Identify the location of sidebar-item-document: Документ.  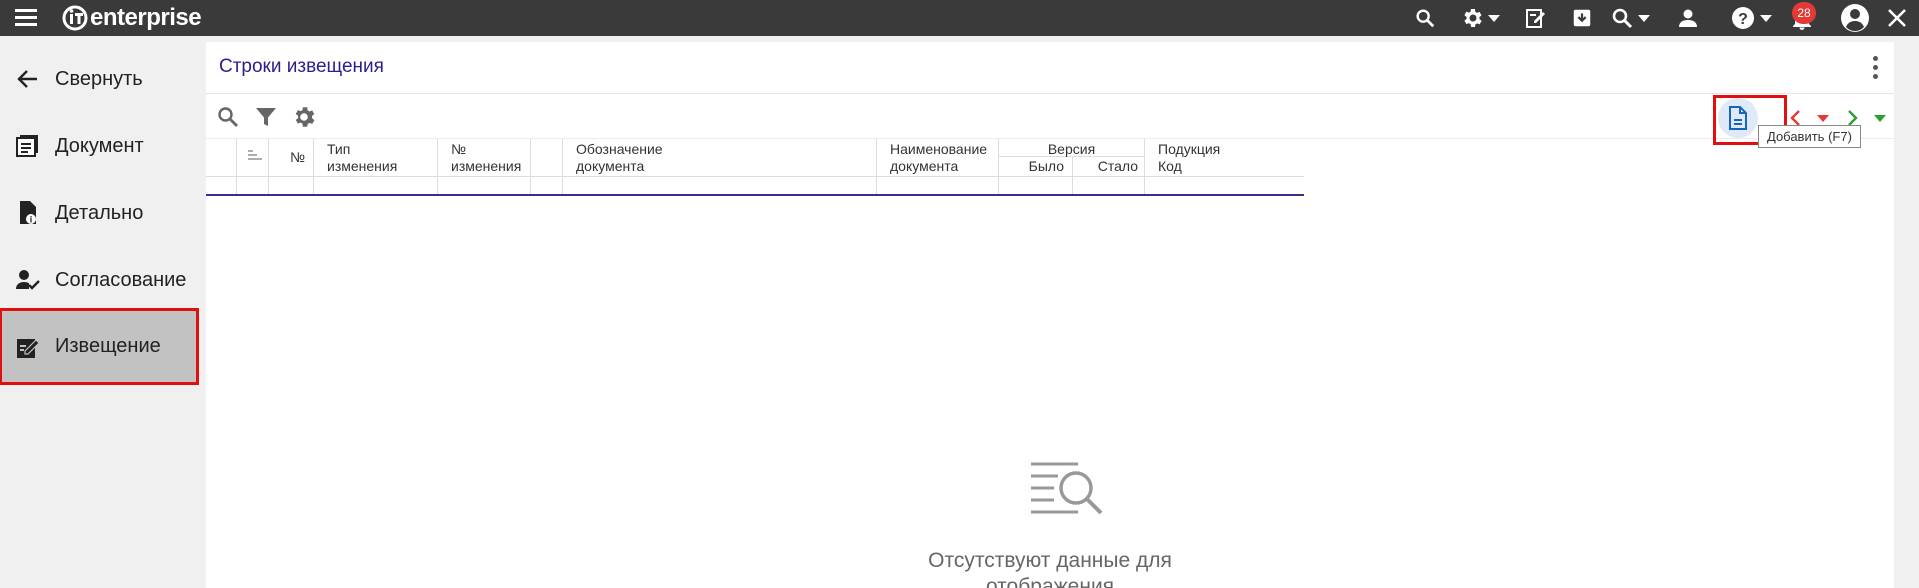
(99, 146).